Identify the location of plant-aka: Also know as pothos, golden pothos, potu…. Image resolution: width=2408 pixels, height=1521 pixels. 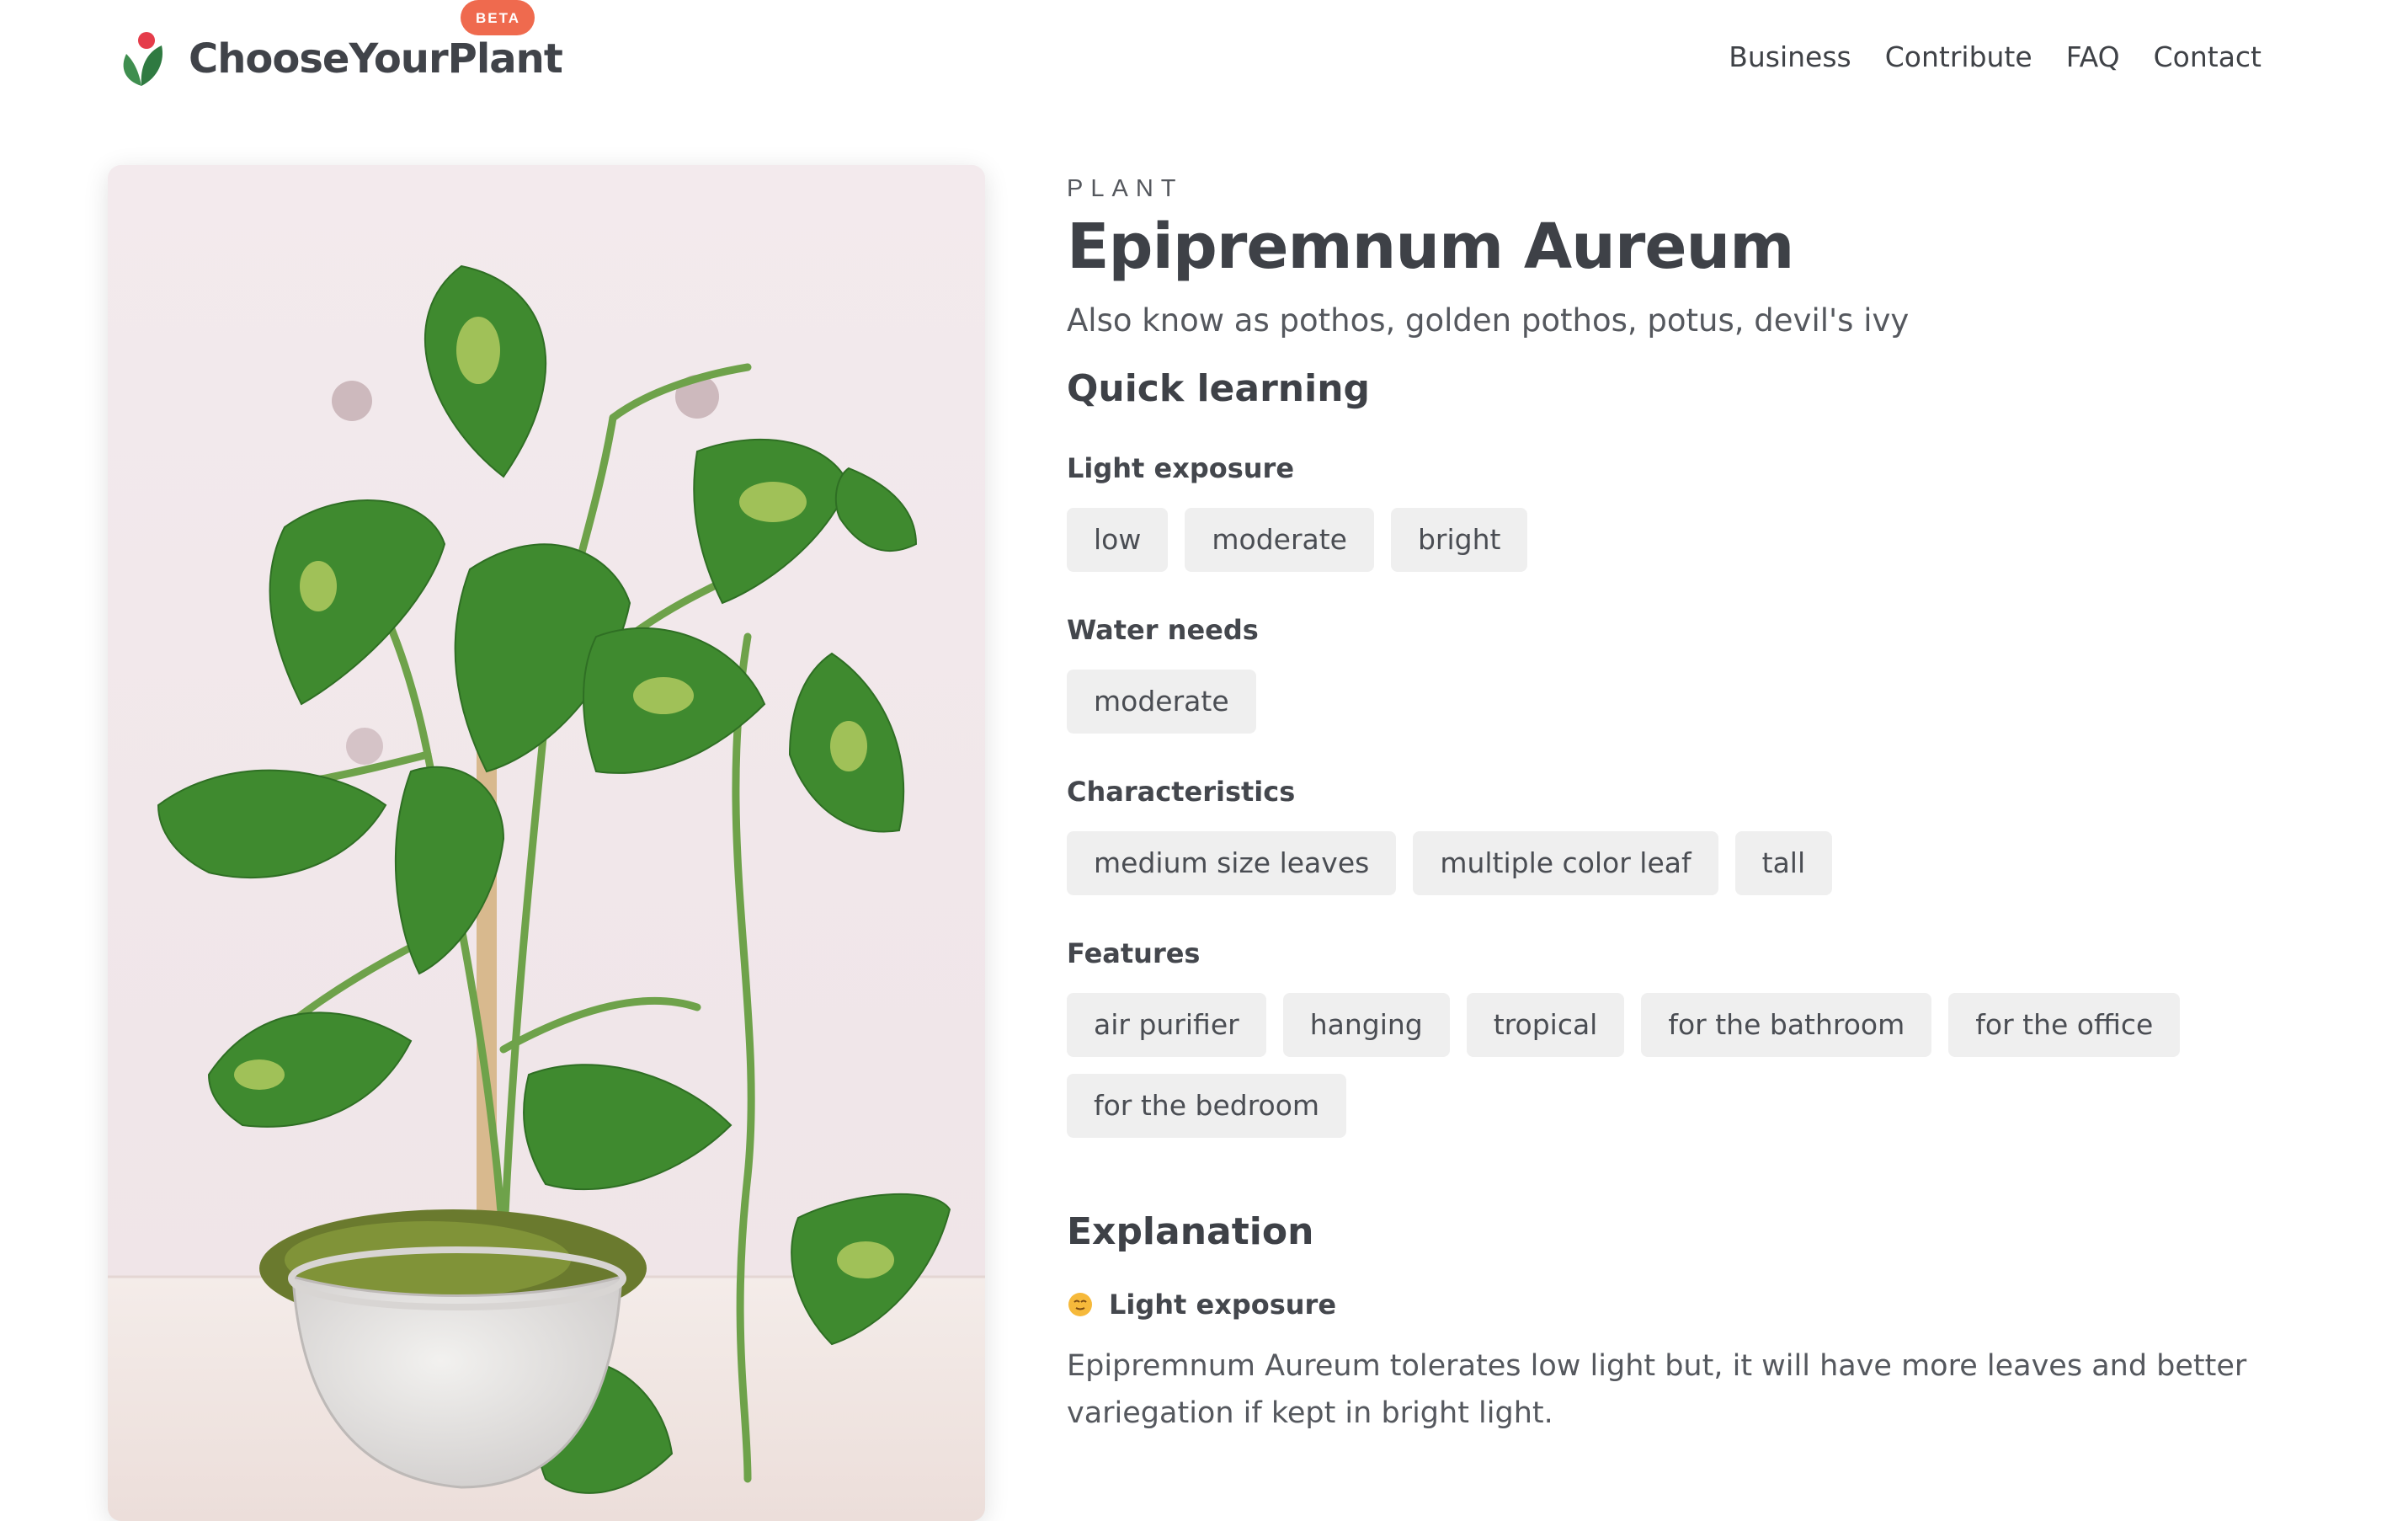
(1488, 321).